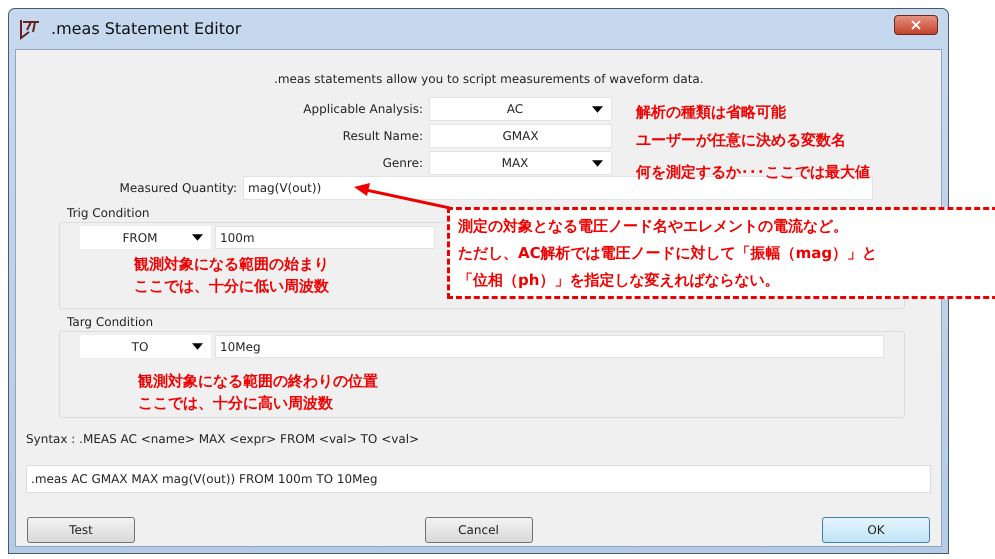 The height and width of the screenshot is (559, 995). What do you see at coordinates (876, 530) in the screenshot?
I see `dialog-button: OK` at bounding box center [876, 530].